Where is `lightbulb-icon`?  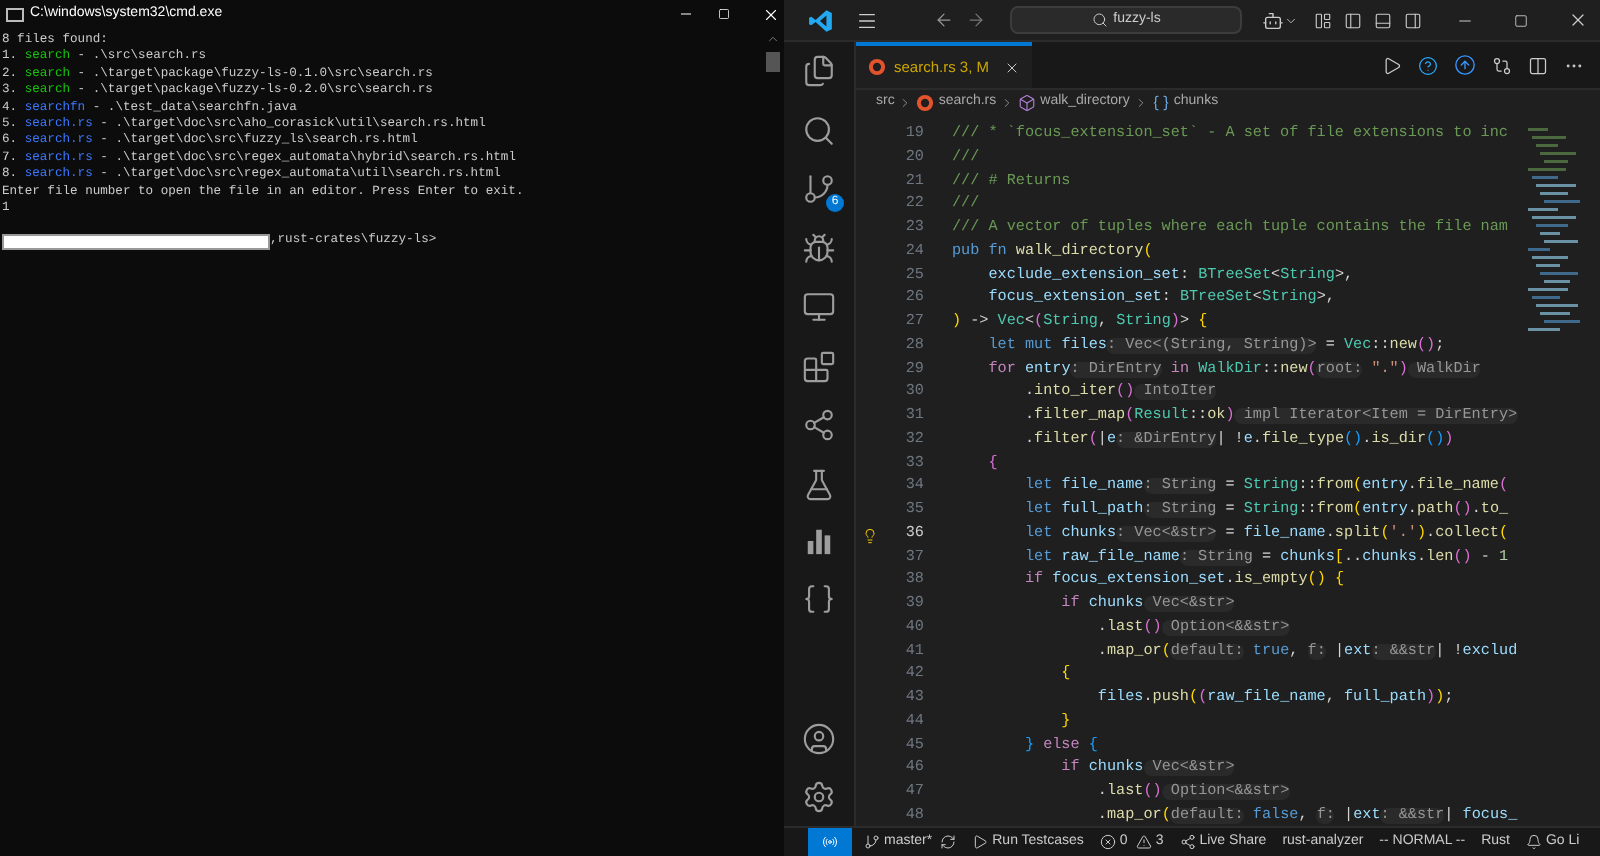
lightbulb-icon is located at coordinates (870, 535).